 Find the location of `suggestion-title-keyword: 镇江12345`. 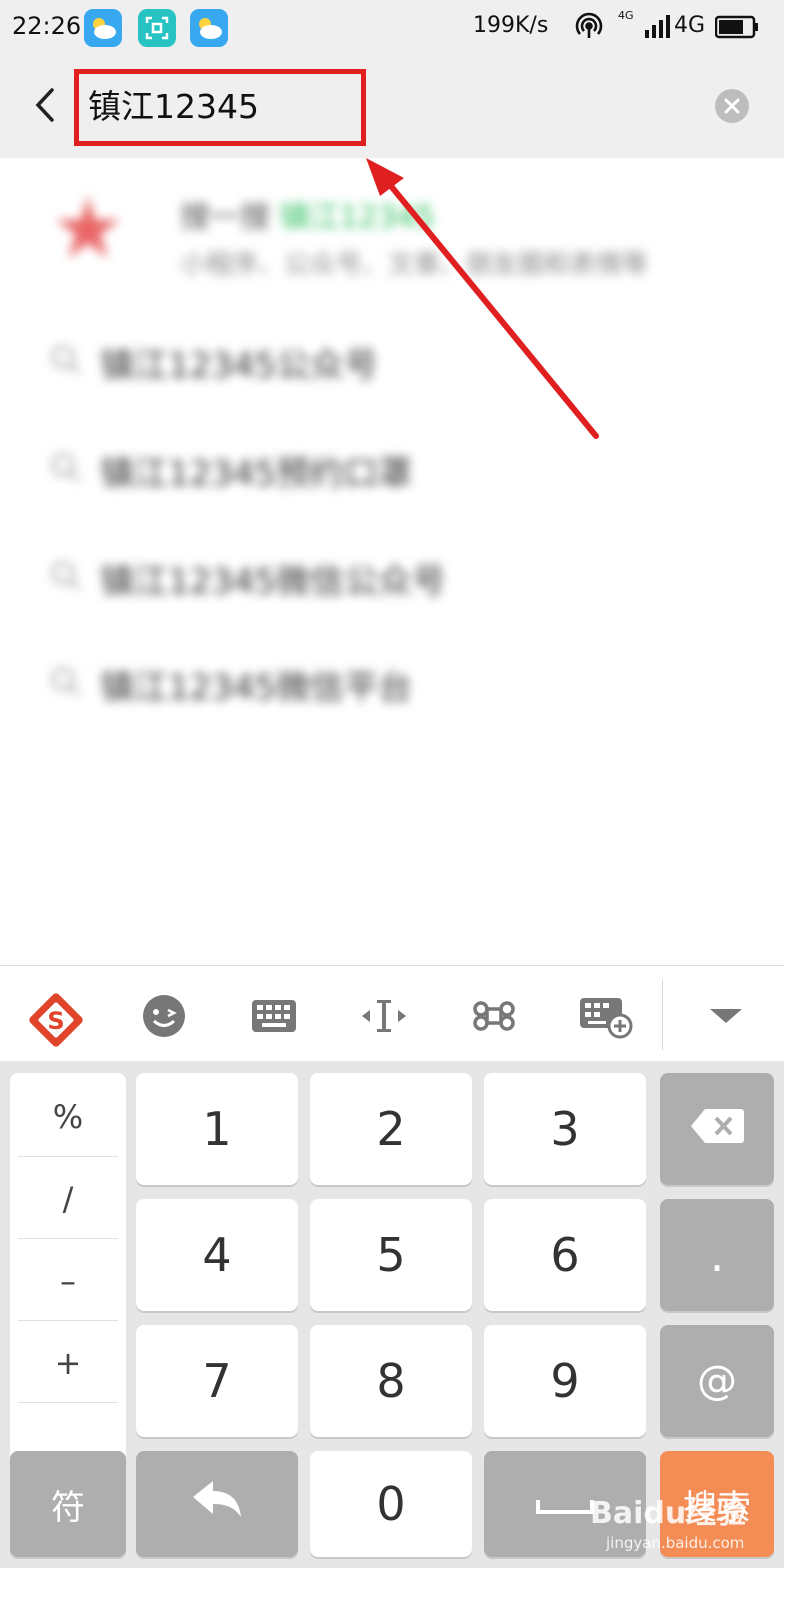

suggestion-title-keyword: 镇江12345 is located at coordinates (357, 217).